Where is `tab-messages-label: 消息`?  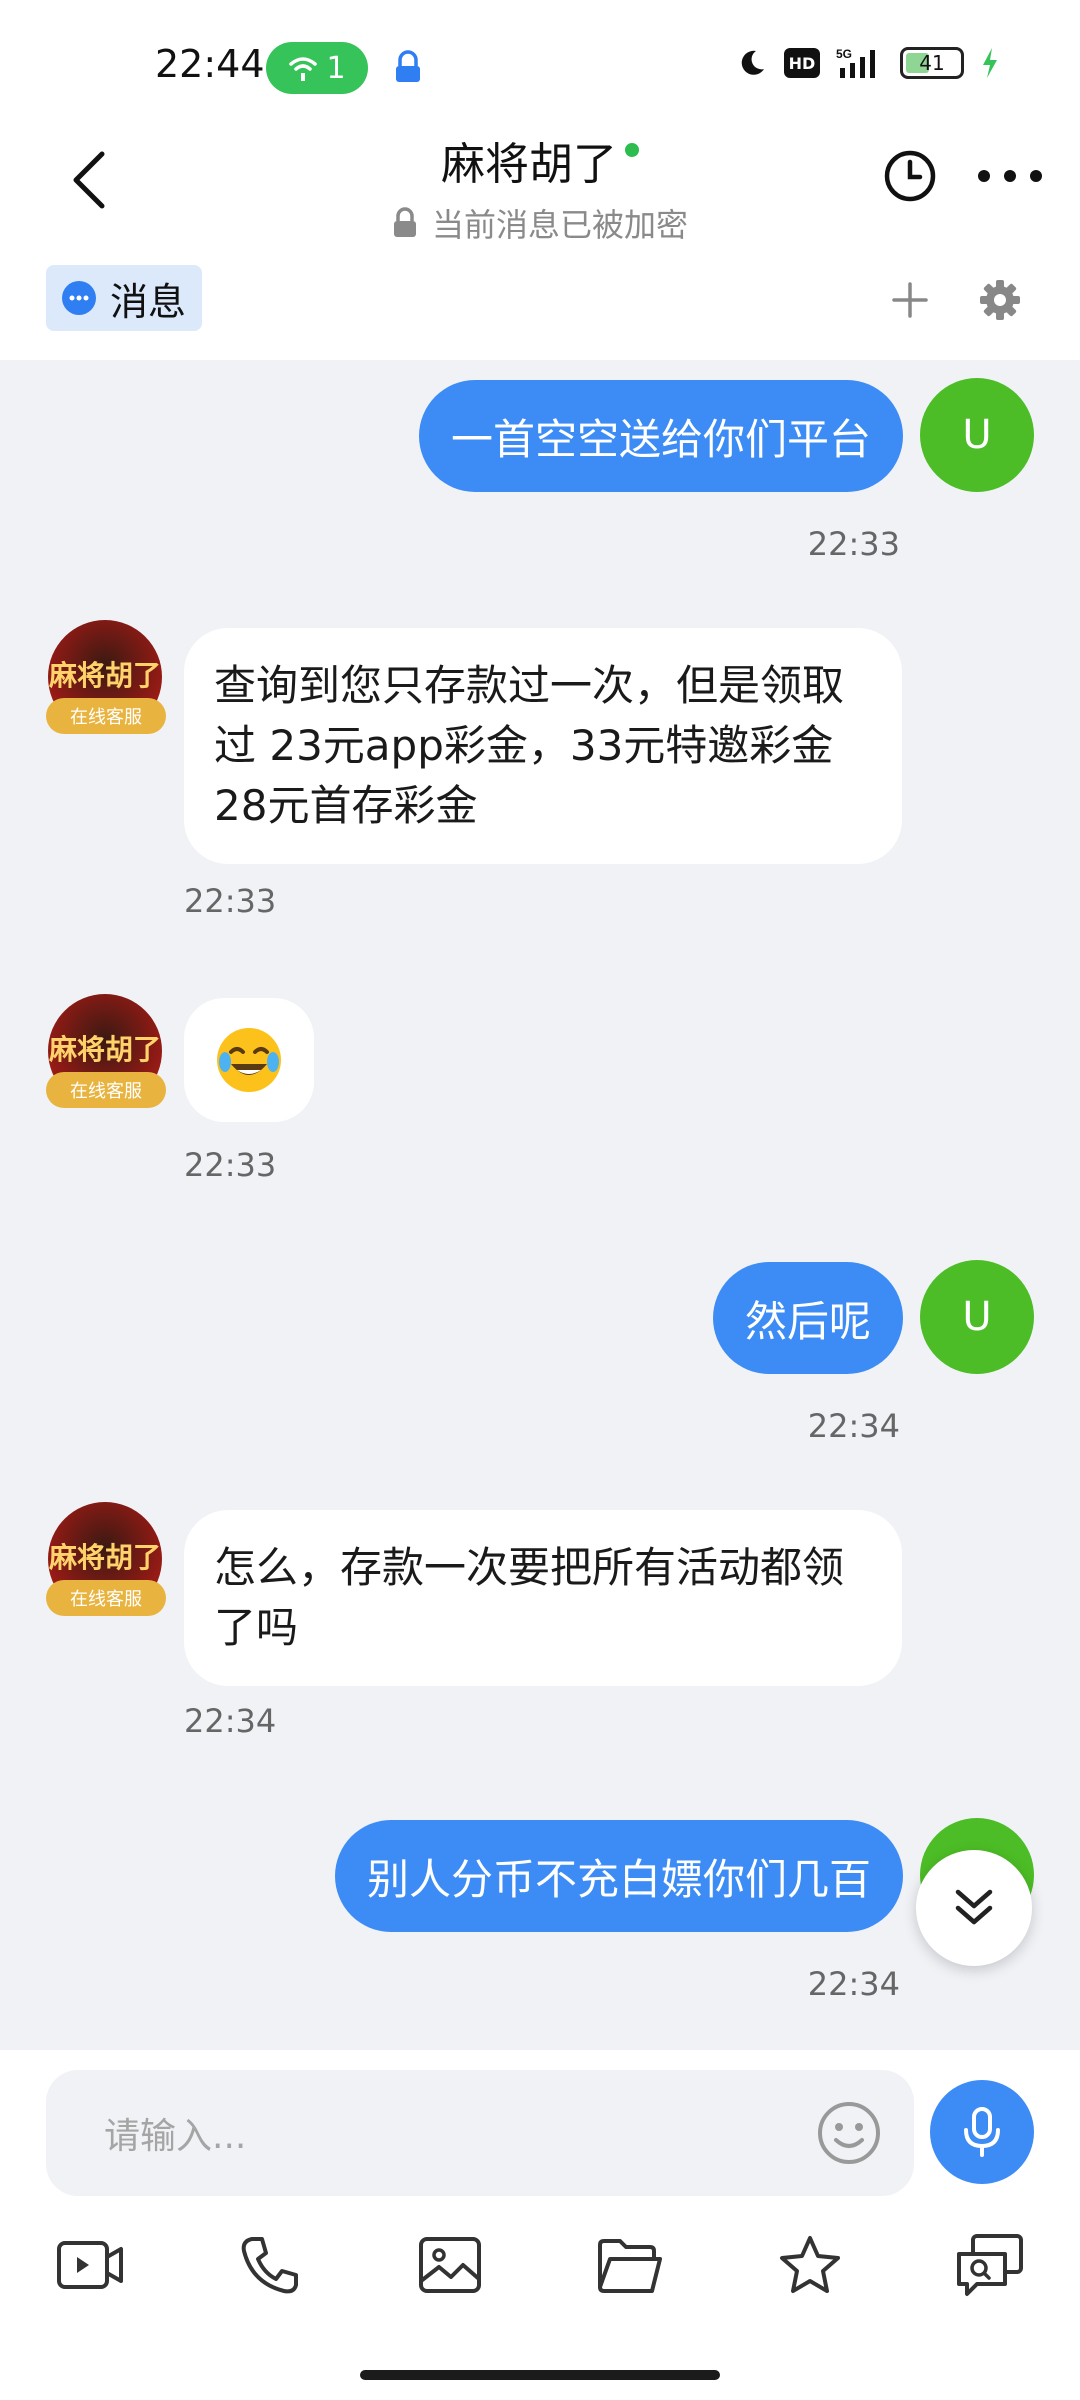 tab-messages-label: 消息 is located at coordinates (148, 301).